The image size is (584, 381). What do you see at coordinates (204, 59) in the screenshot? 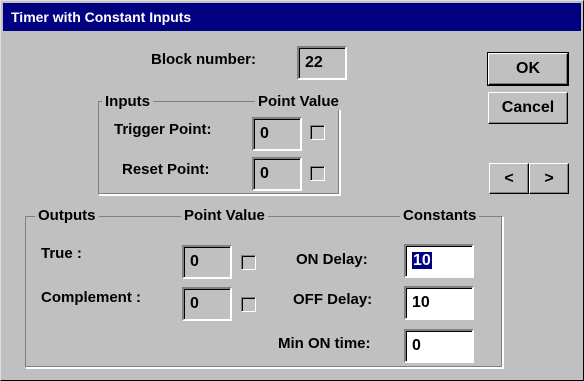
I see `block-number-label: Block number:` at bounding box center [204, 59].